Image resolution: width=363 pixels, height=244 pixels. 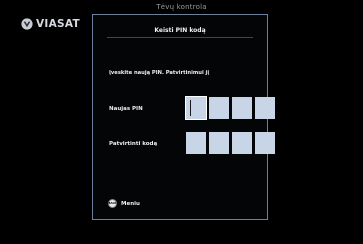 What do you see at coordinates (190, 108) in the screenshot?
I see `text-cursor` at bounding box center [190, 108].